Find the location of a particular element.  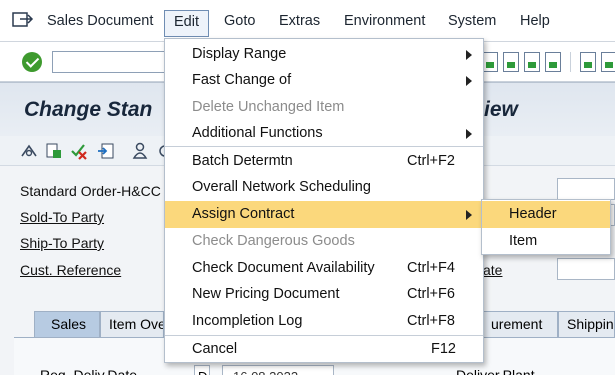

submenu-item-header: Header is located at coordinates (546, 214).